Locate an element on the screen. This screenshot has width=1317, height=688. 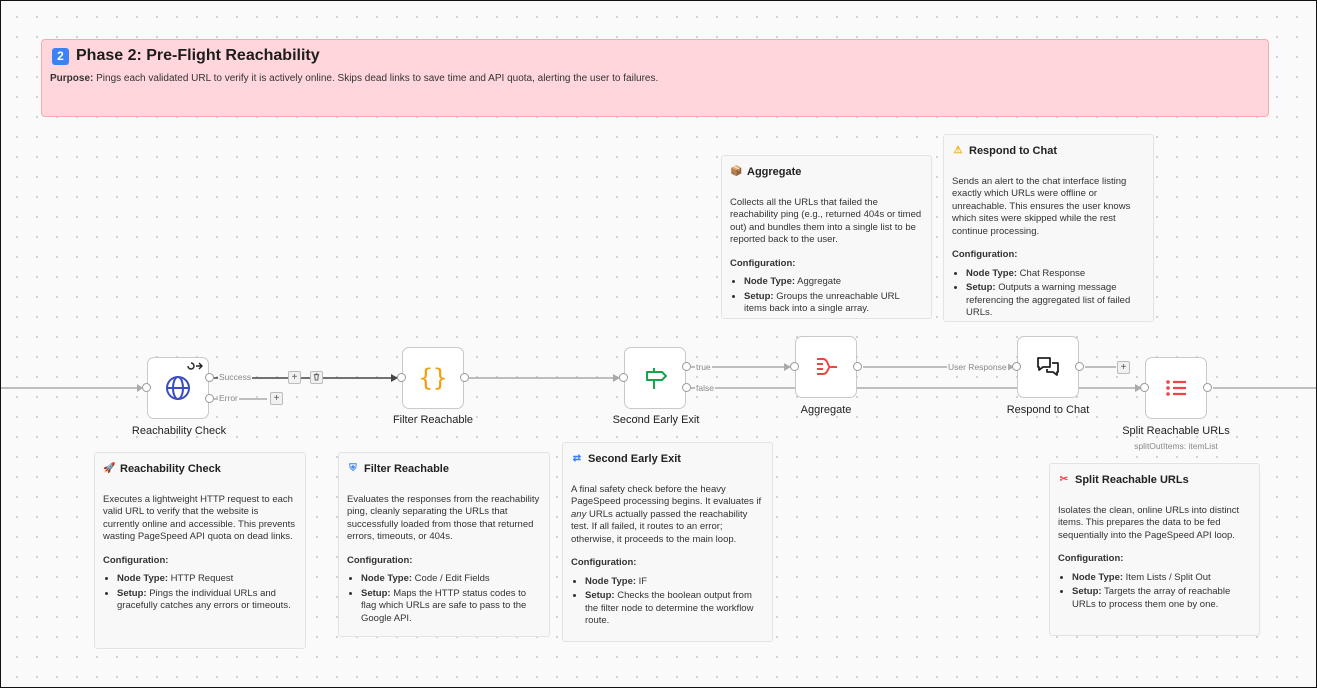
note-config-item: Node Type: Chat Response is located at coordinates (1055, 274).